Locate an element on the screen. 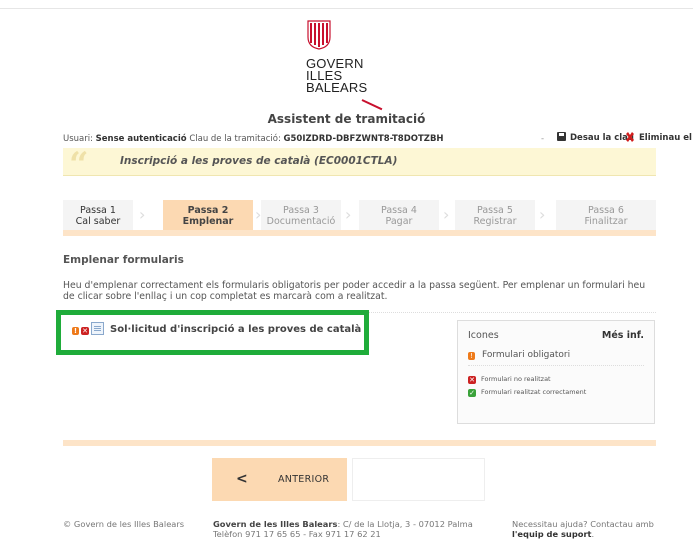 Image resolution: width=693 pixels, height=545 pixels. red-cross-icon is located at coordinates (630, 137).